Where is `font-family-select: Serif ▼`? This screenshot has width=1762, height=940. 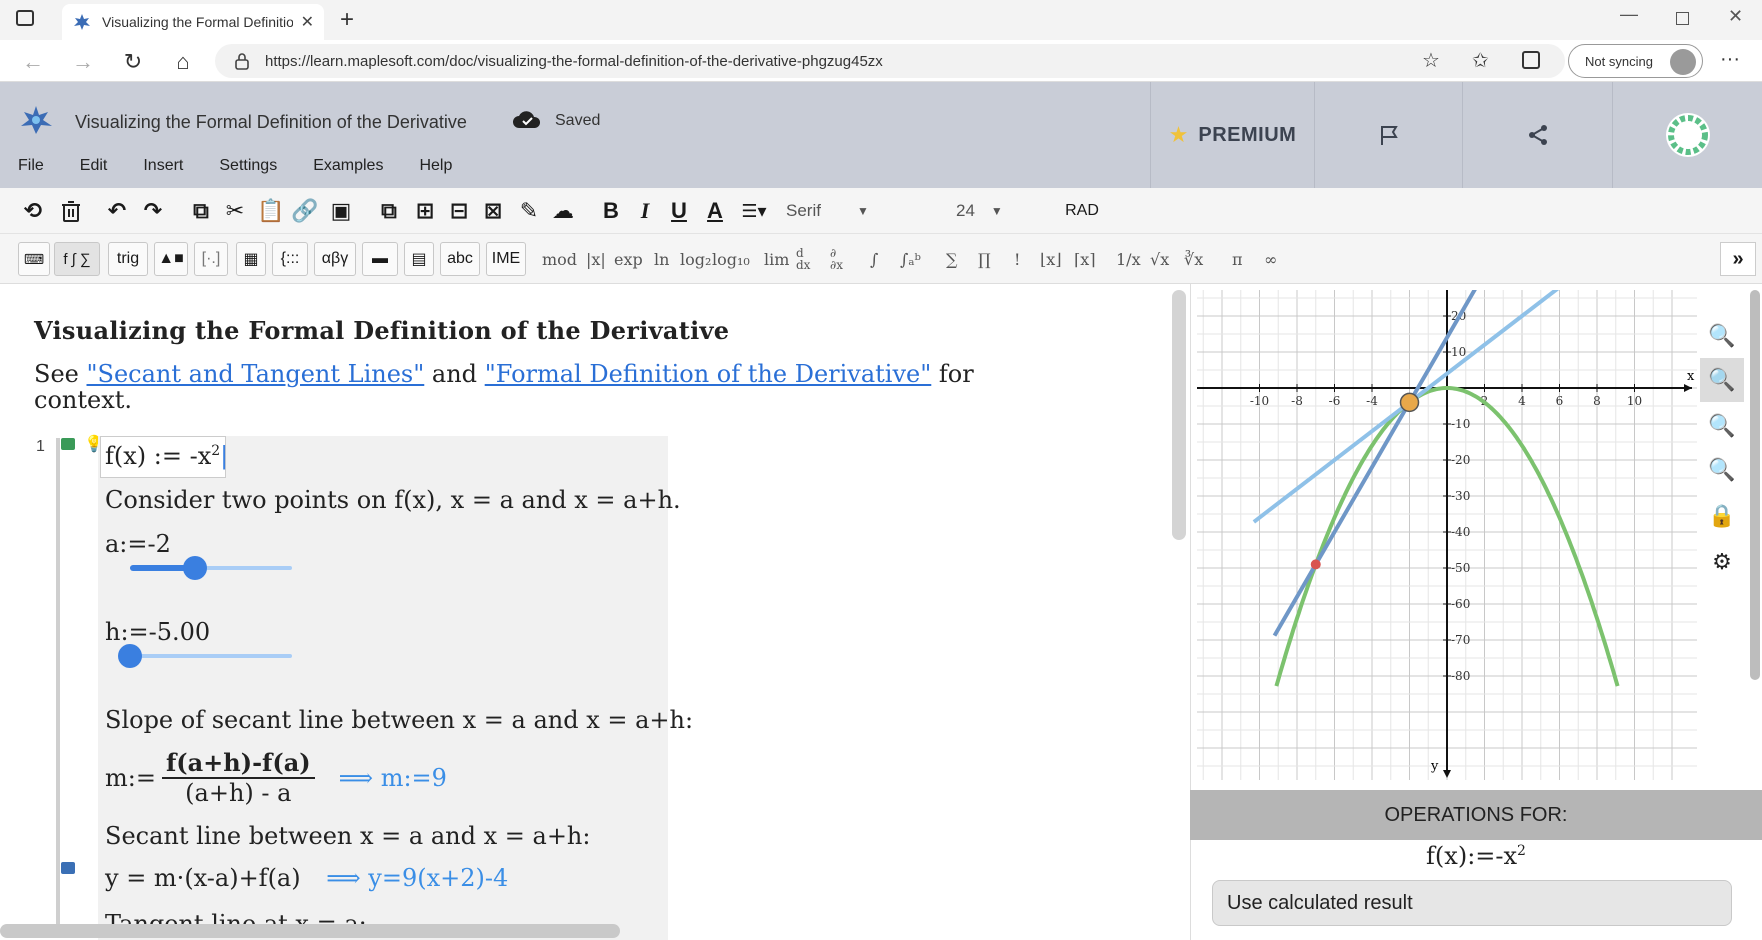
font-family-select: Serif ▼ is located at coordinates (836, 211).